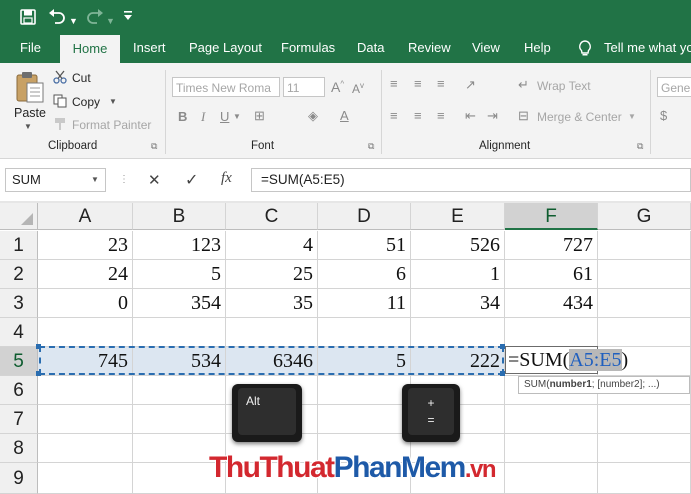  I want to click on cell-b6, so click(179, 390).